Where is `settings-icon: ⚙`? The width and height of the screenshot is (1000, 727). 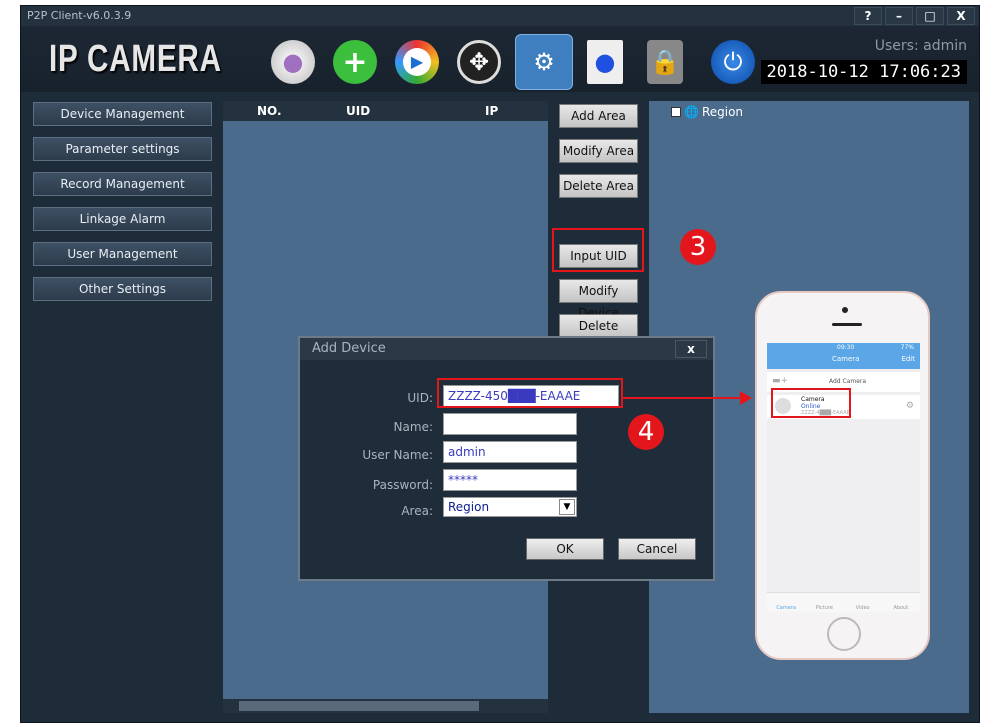
settings-icon: ⚙ is located at coordinates (544, 62).